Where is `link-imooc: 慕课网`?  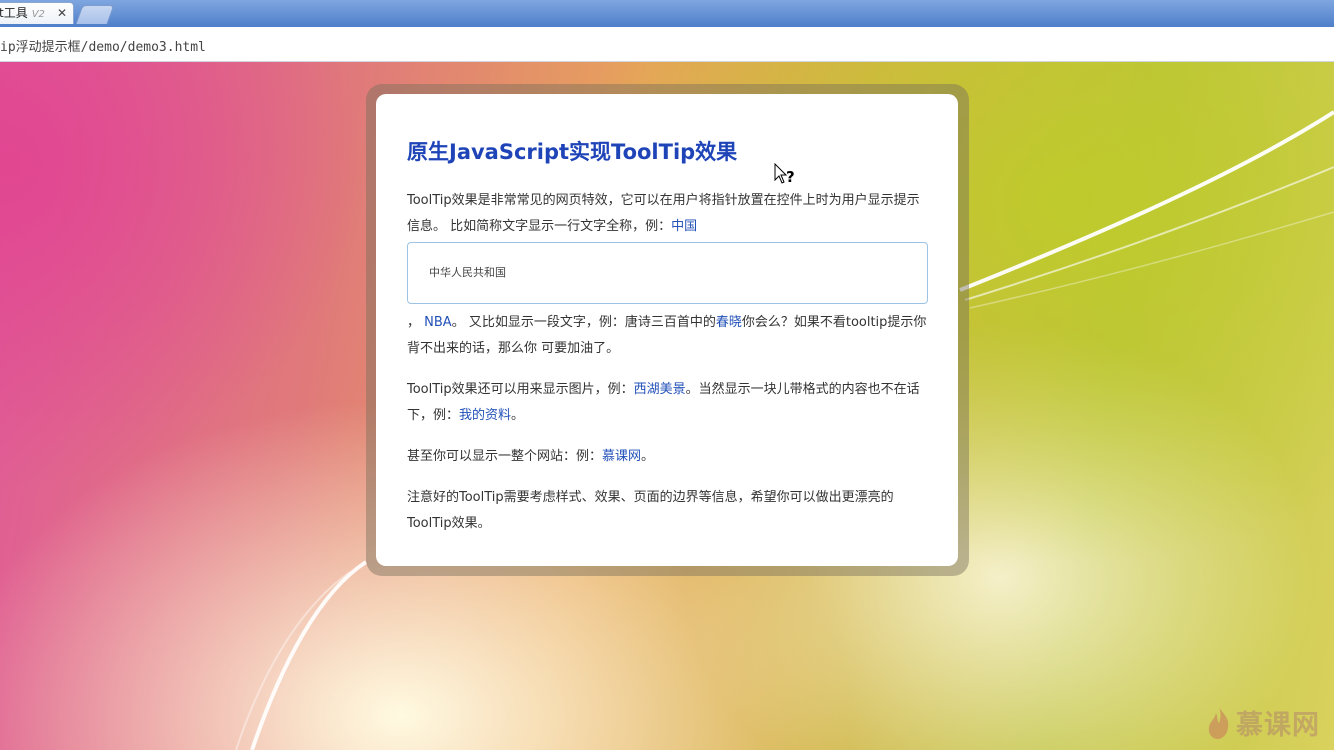
link-imooc: 慕课网 is located at coordinates (621, 456).